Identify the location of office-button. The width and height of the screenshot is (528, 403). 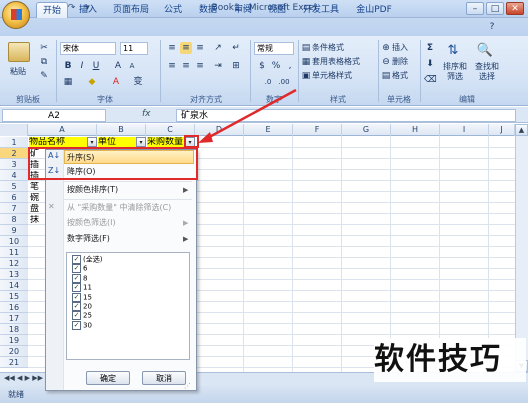
(16, 15).